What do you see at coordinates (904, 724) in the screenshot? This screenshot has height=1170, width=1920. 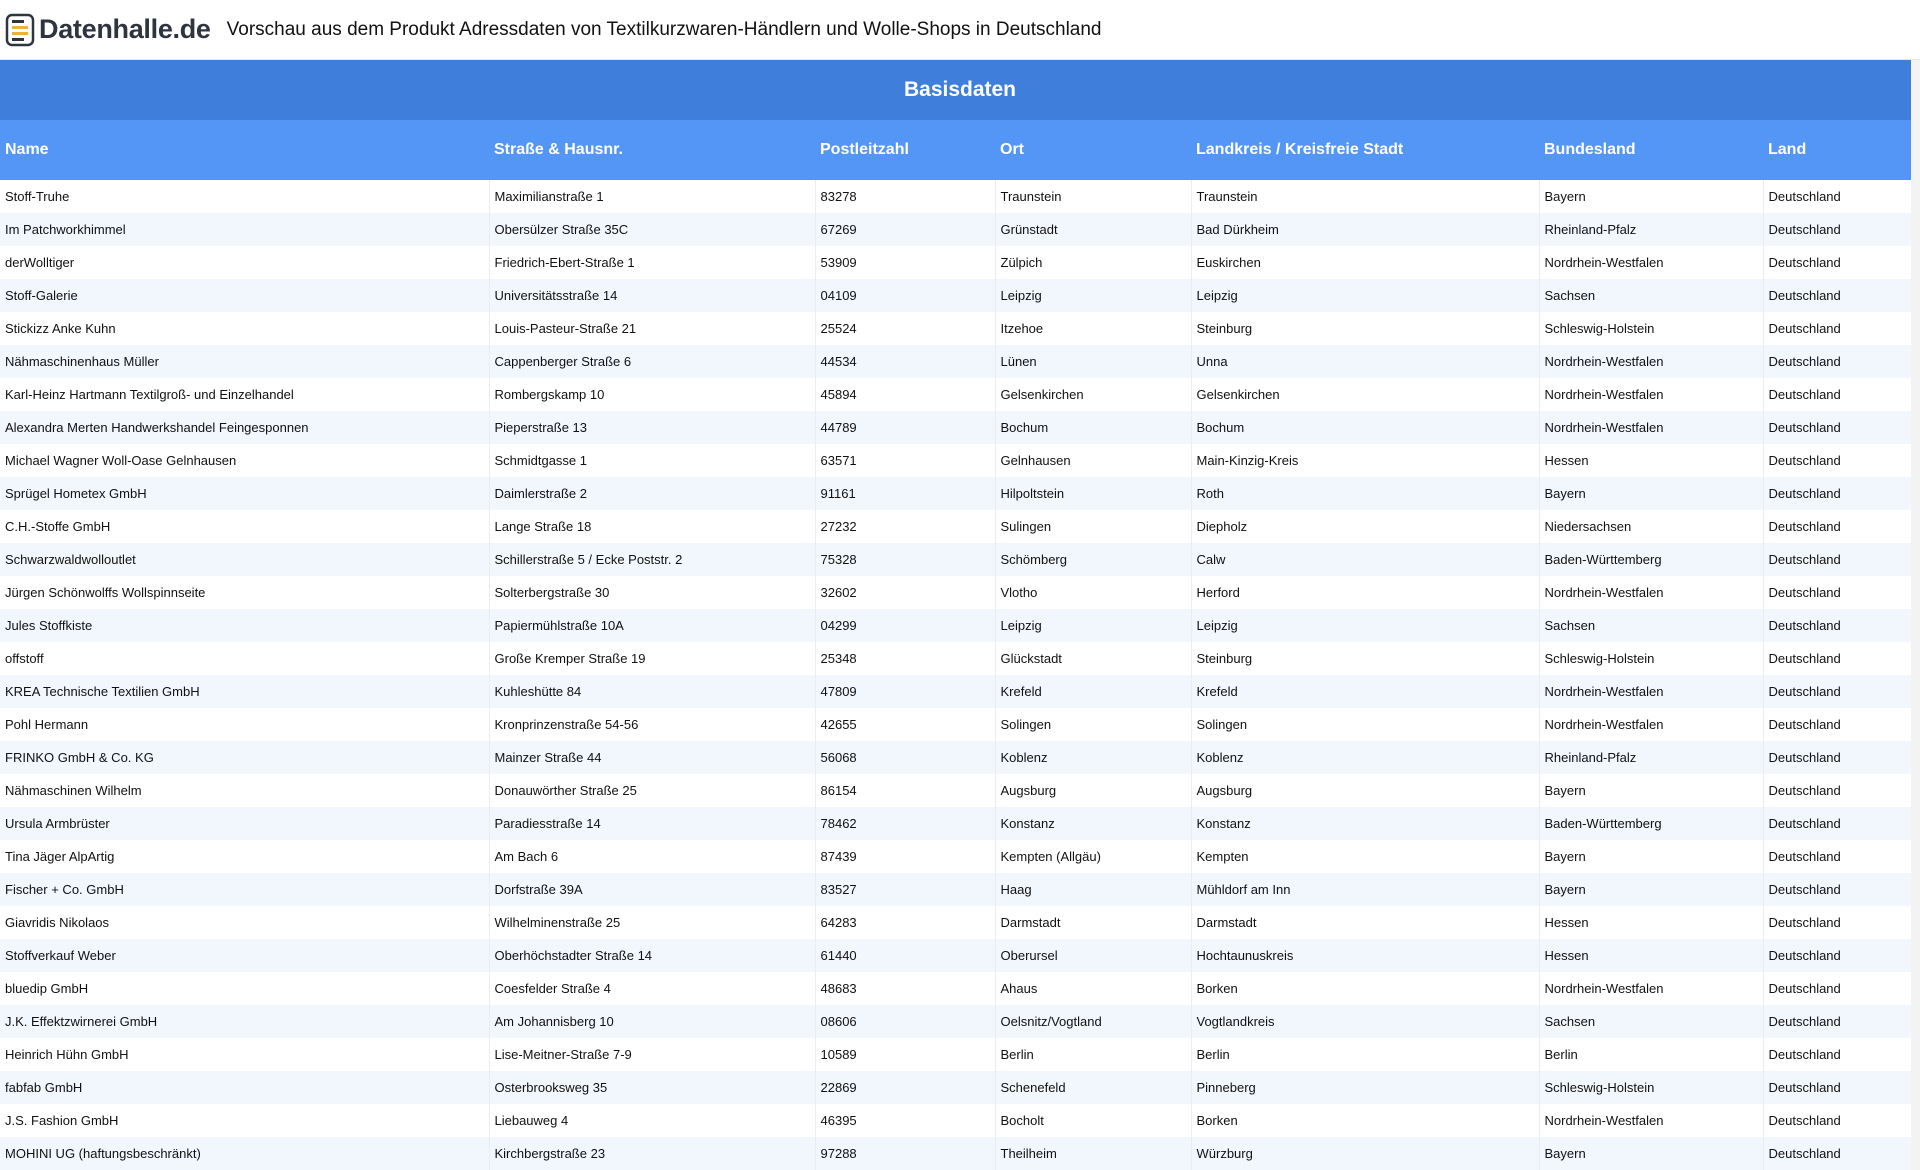 I see `cell-postal-code: 42655` at bounding box center [904, 724].